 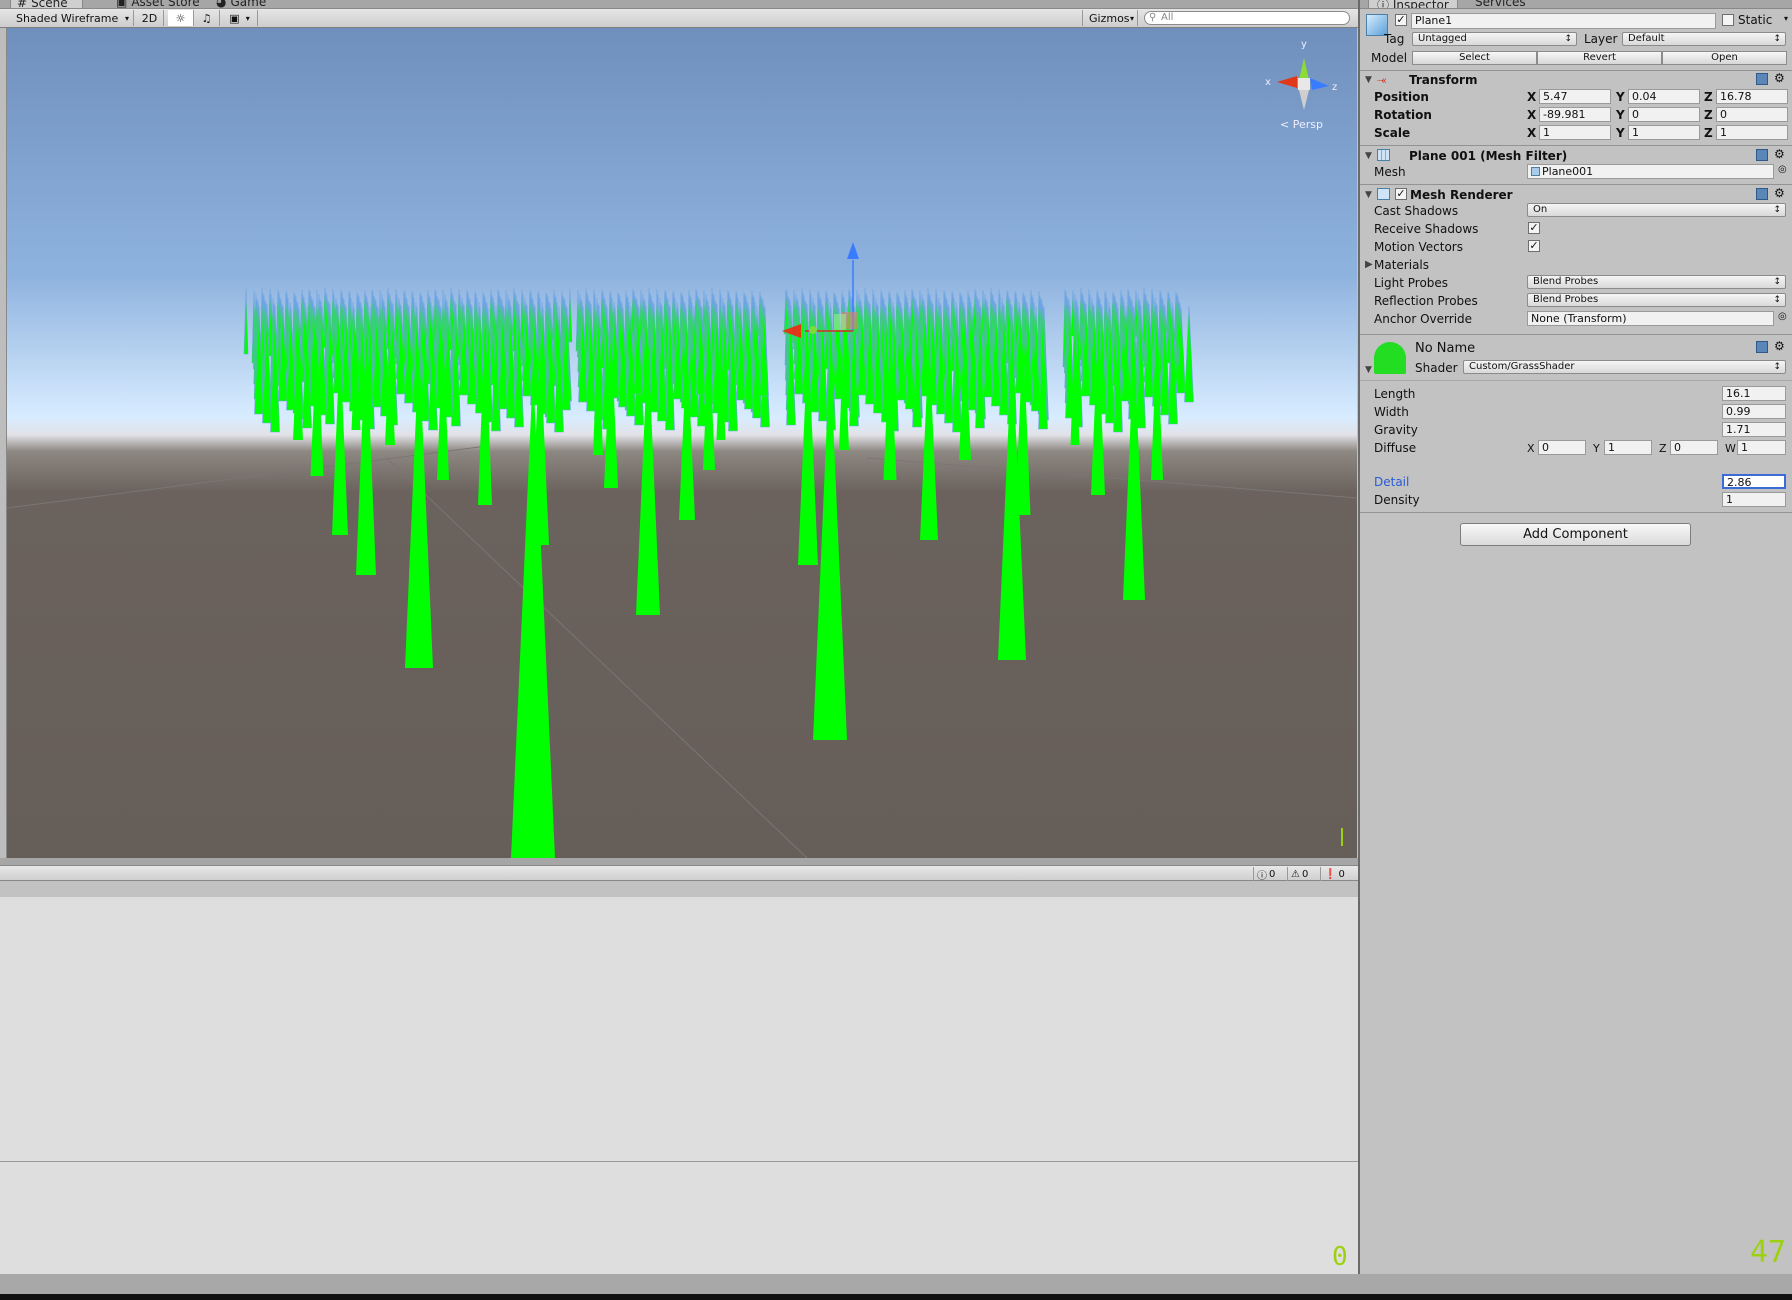 I want to click on gravity-field: 1.71, so click(x=1754, y=429).